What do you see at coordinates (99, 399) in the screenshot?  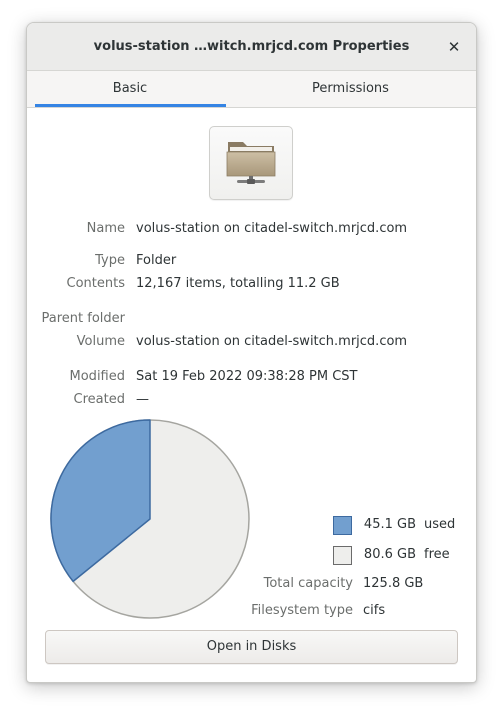 I see `created-label: Created` at bounding box center [99, 399].